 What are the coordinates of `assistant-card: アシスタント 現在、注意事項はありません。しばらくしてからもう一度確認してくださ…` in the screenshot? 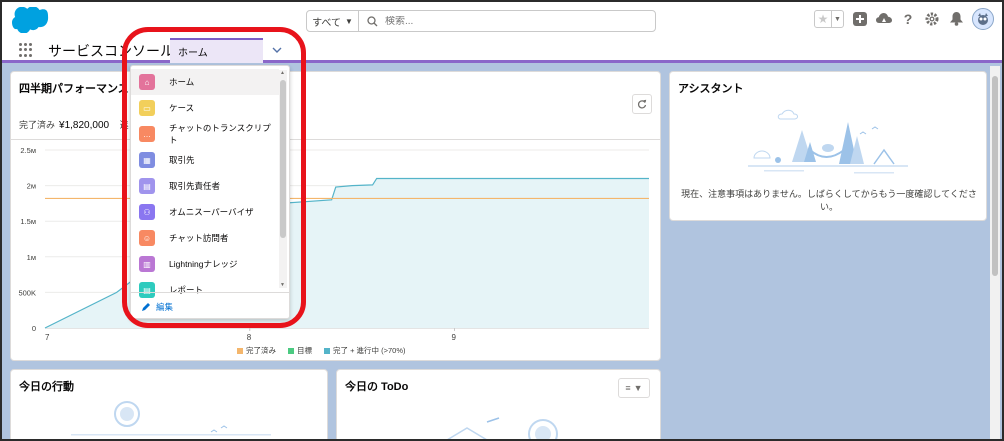 It's located at (828, 146).